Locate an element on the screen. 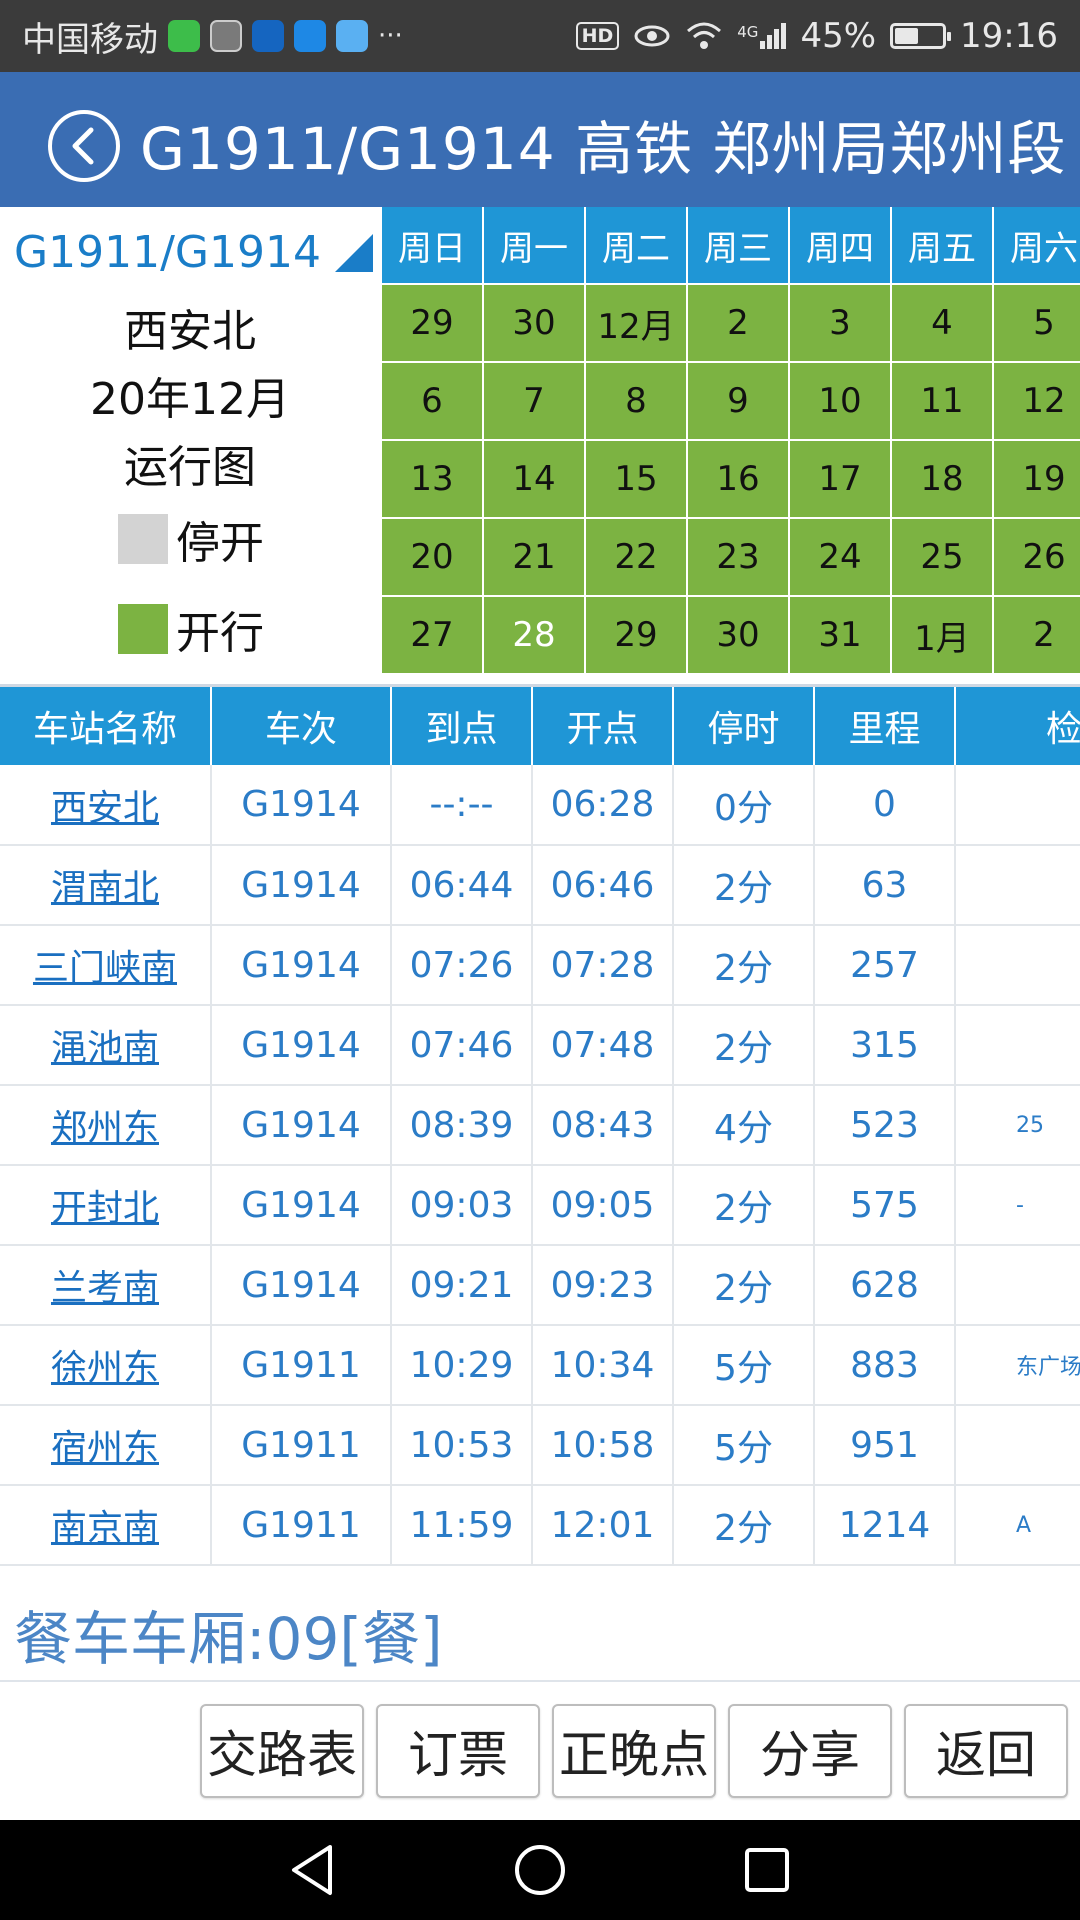  calendar-day: 18 is located at coordinates (942, 479).